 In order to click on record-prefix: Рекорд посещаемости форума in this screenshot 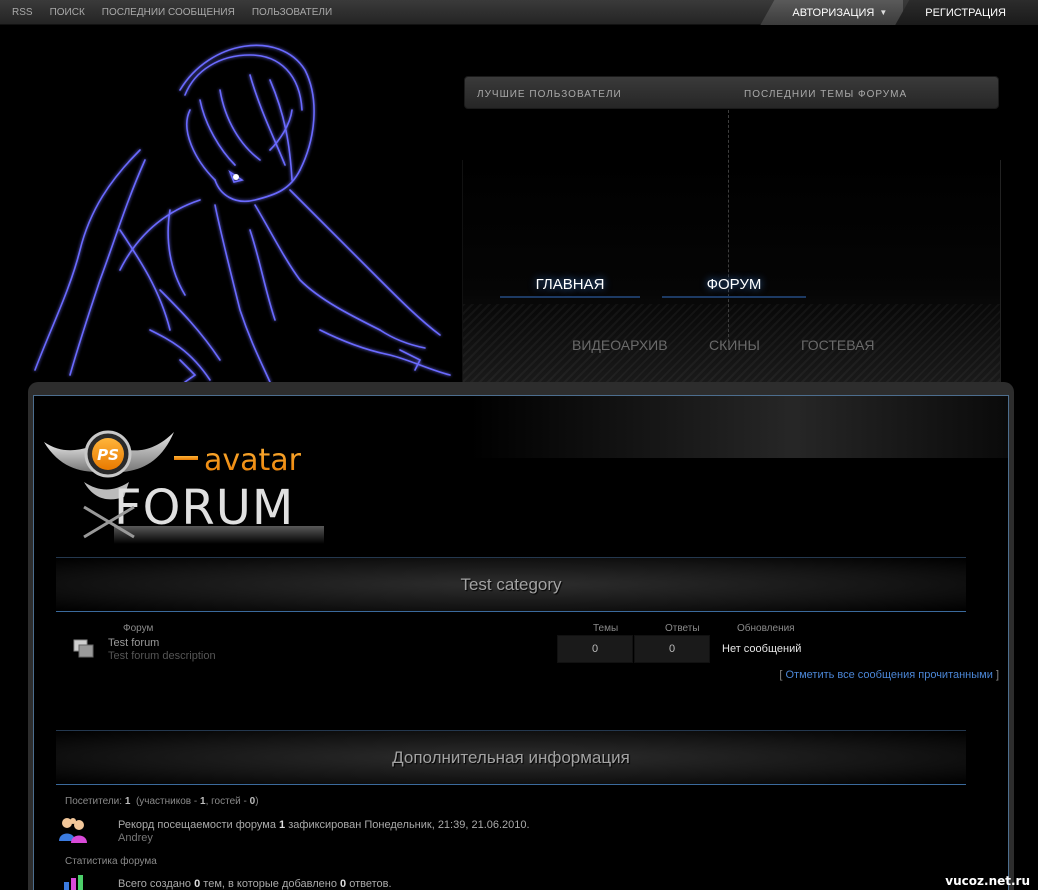, I will do `click(197, 825)`.